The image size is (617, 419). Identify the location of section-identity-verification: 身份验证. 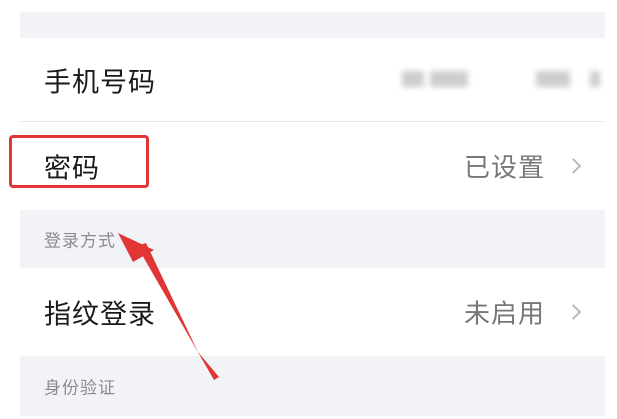
(312, 386).